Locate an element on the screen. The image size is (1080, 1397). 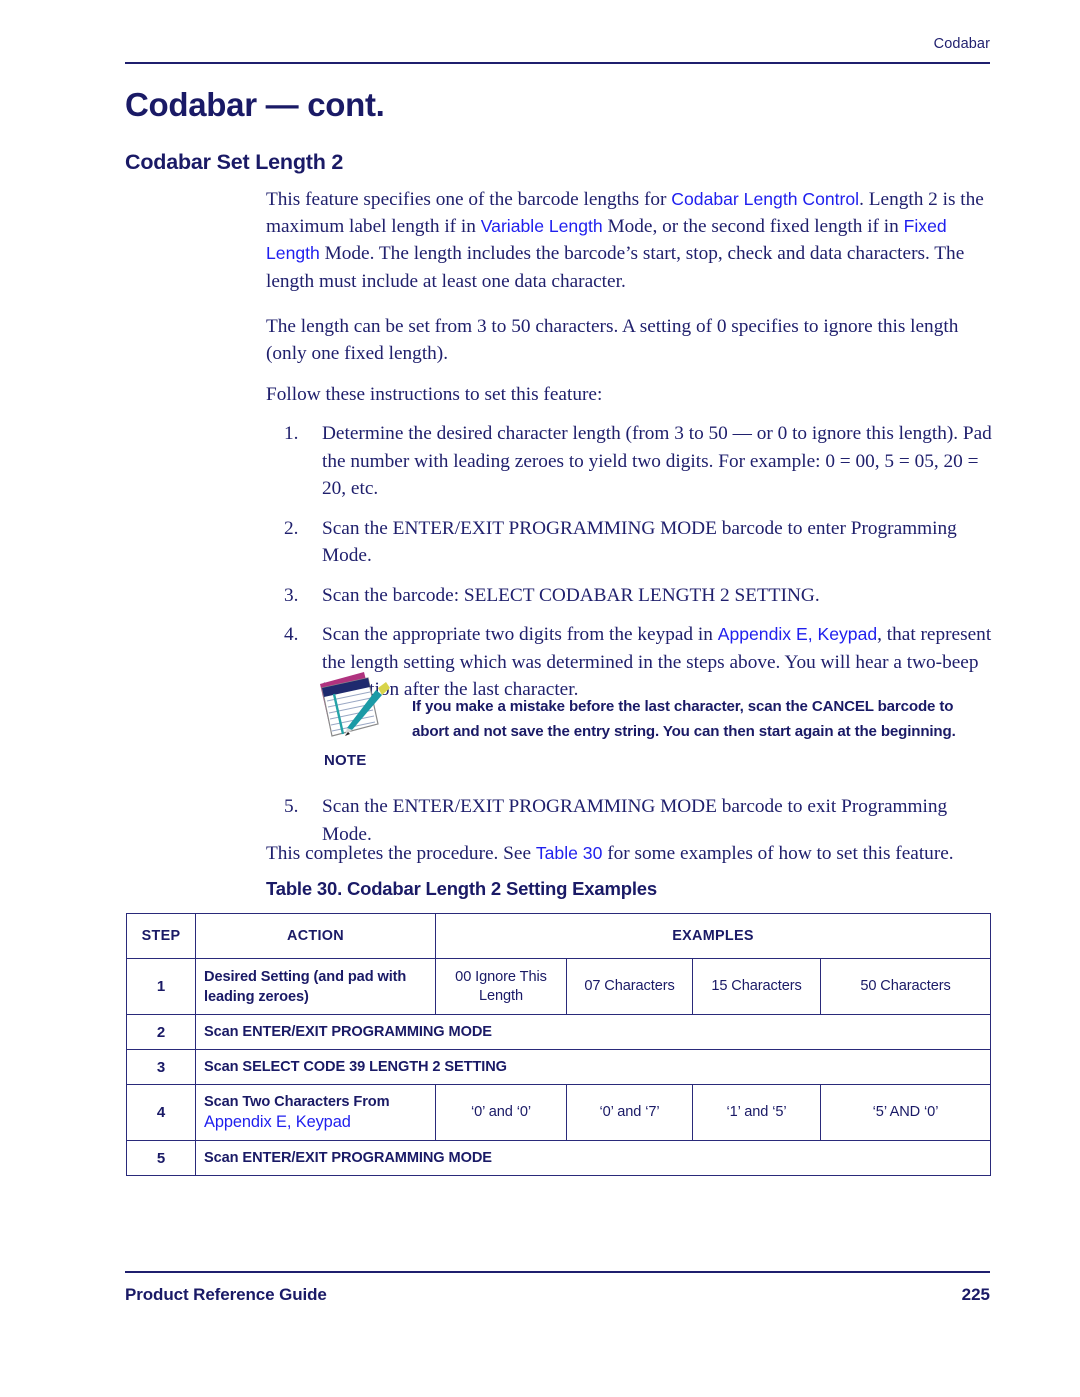
table-row: 2 Scan ENTER/EXIT PROGRAMMING MODE is located at coordinates (558, 1032).